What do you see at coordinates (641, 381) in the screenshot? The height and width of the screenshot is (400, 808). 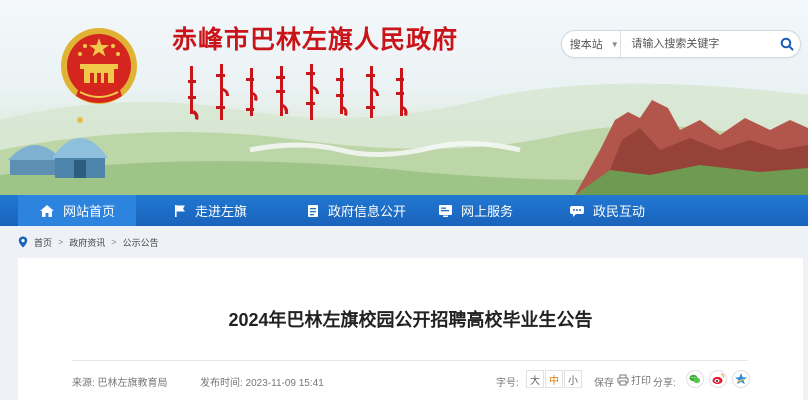 I see `print-label: 打印` at bounding box center [641, 381].